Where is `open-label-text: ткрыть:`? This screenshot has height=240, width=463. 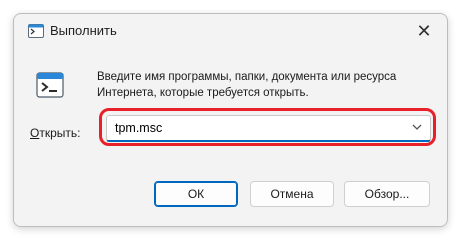 open-label-text: ткрыть: is located at coordinates (60, 133).